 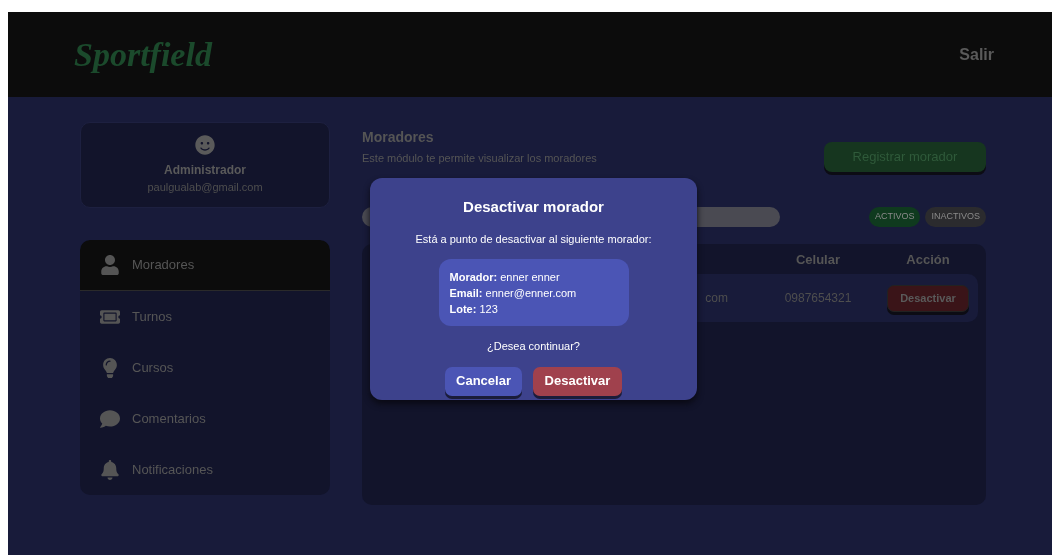 I want to click on detail-line: Lote: 123, so click(x=474, y=309).